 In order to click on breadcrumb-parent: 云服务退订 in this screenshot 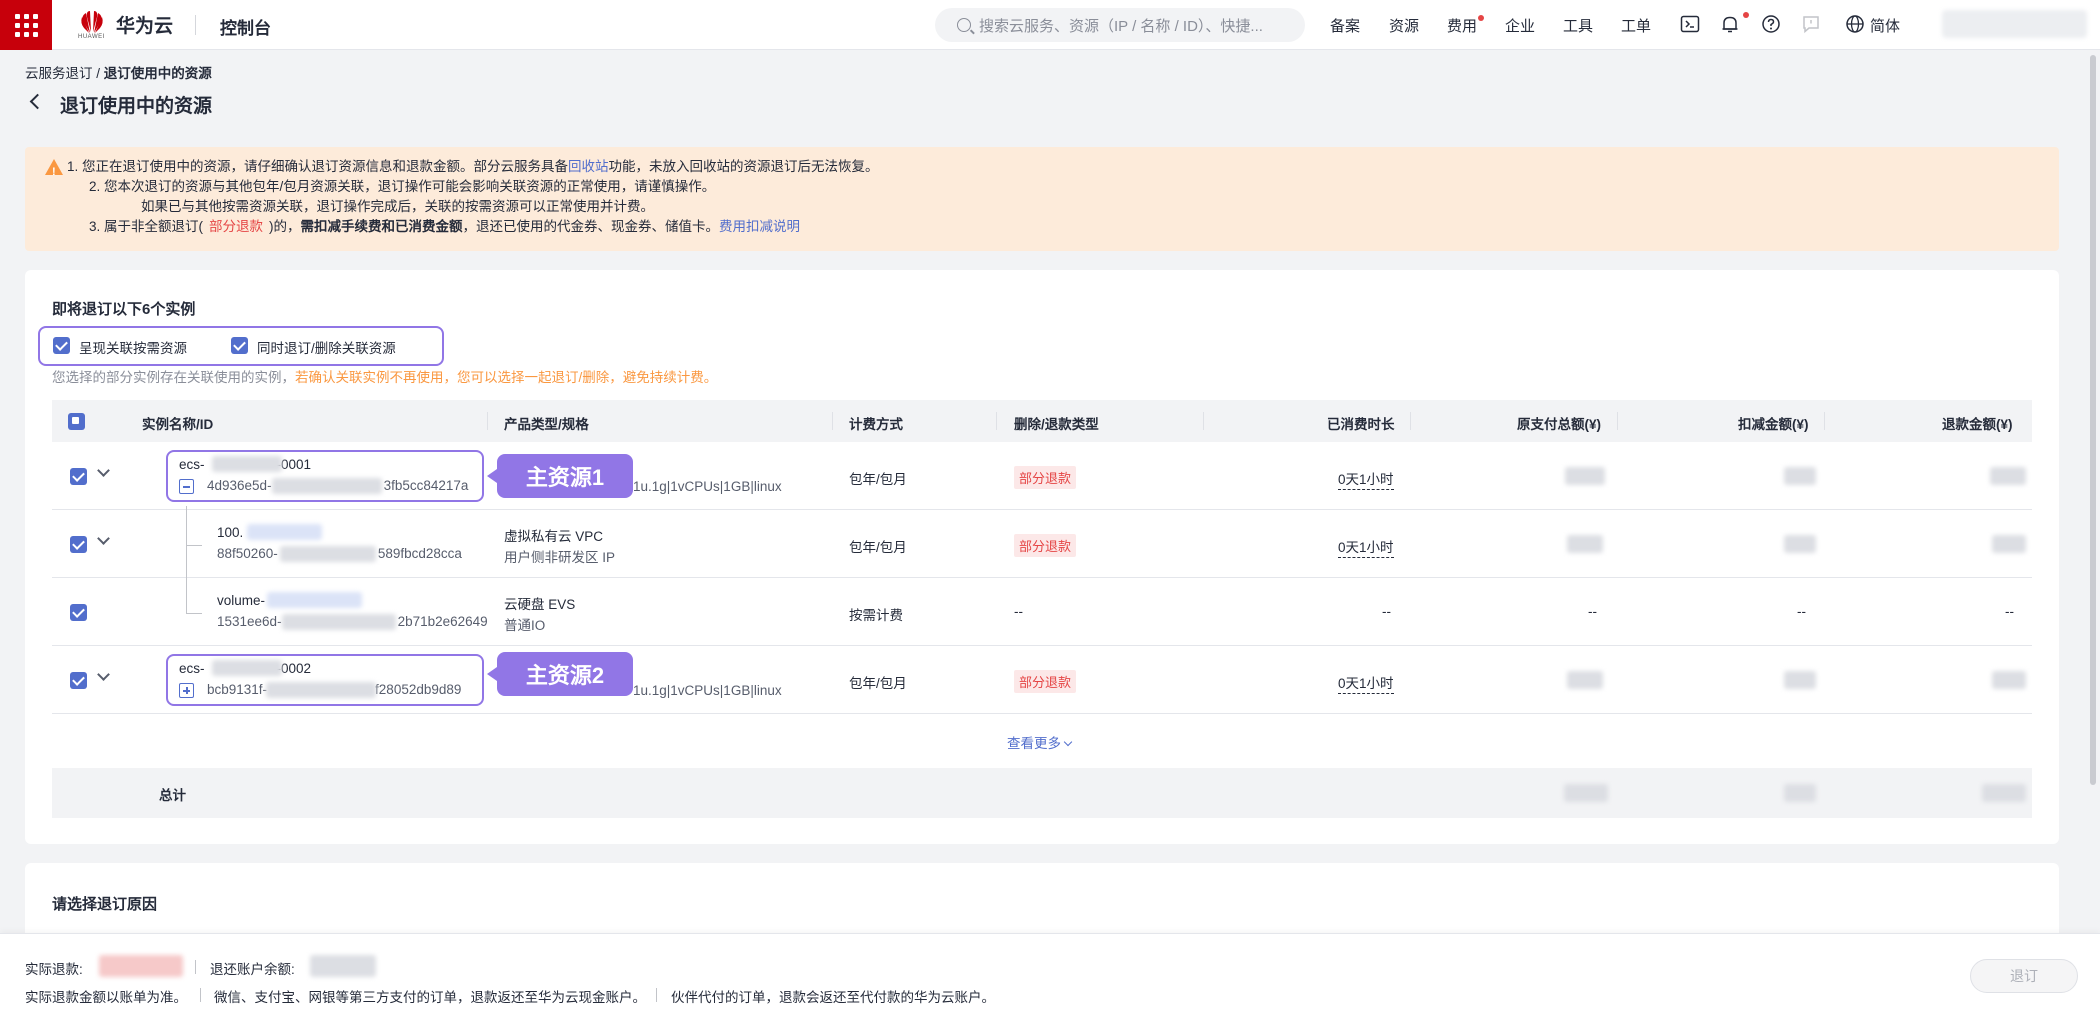, I will do `click(59, 73)`.